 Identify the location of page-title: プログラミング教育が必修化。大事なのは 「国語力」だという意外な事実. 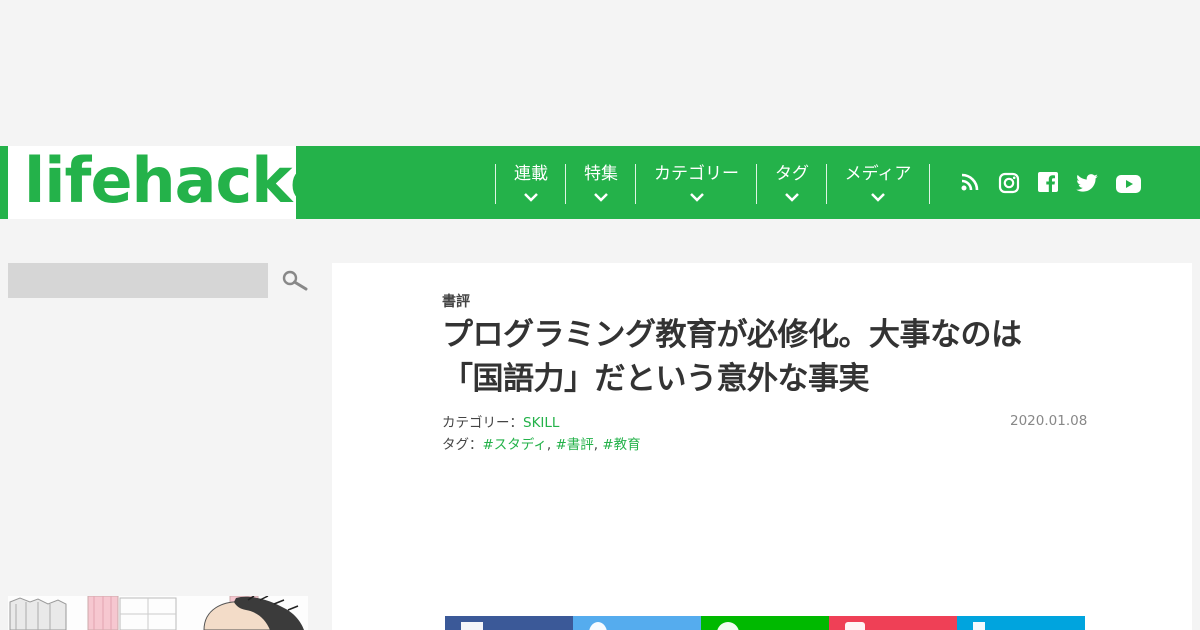
(767, 357).